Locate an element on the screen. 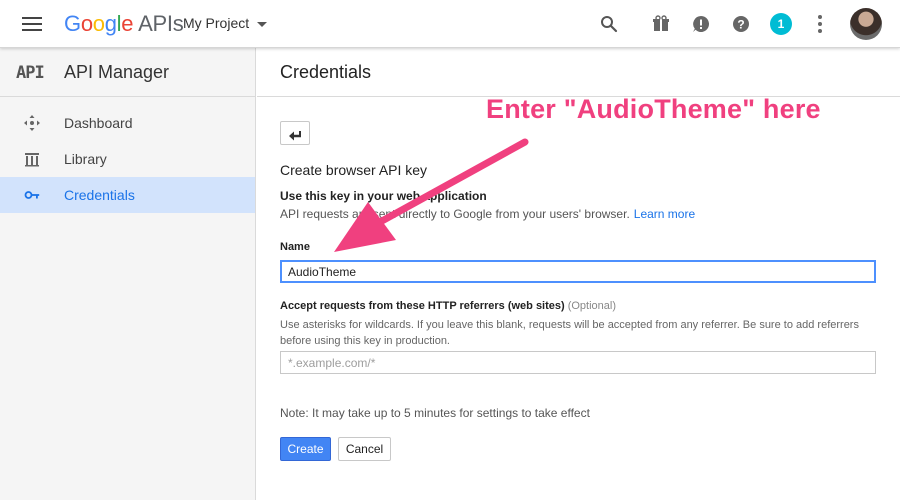  gift-icon is located at coordinates (661, 24).